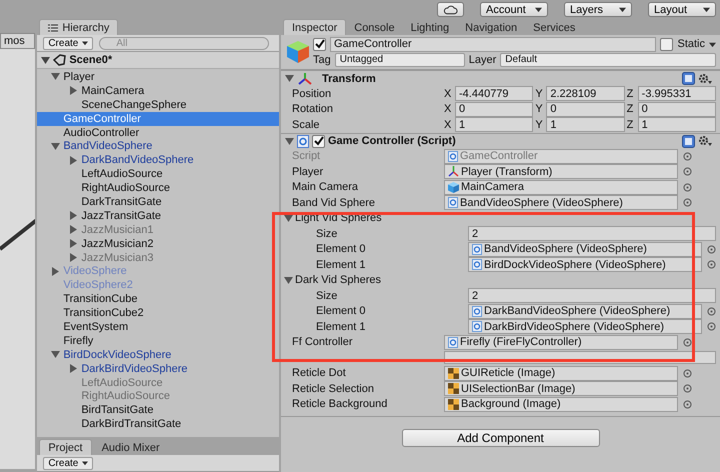 The image size is (720, 472). Describe the element at coordinates (493, 44) in the screenshot. I see `name-field: GameController` at that location.